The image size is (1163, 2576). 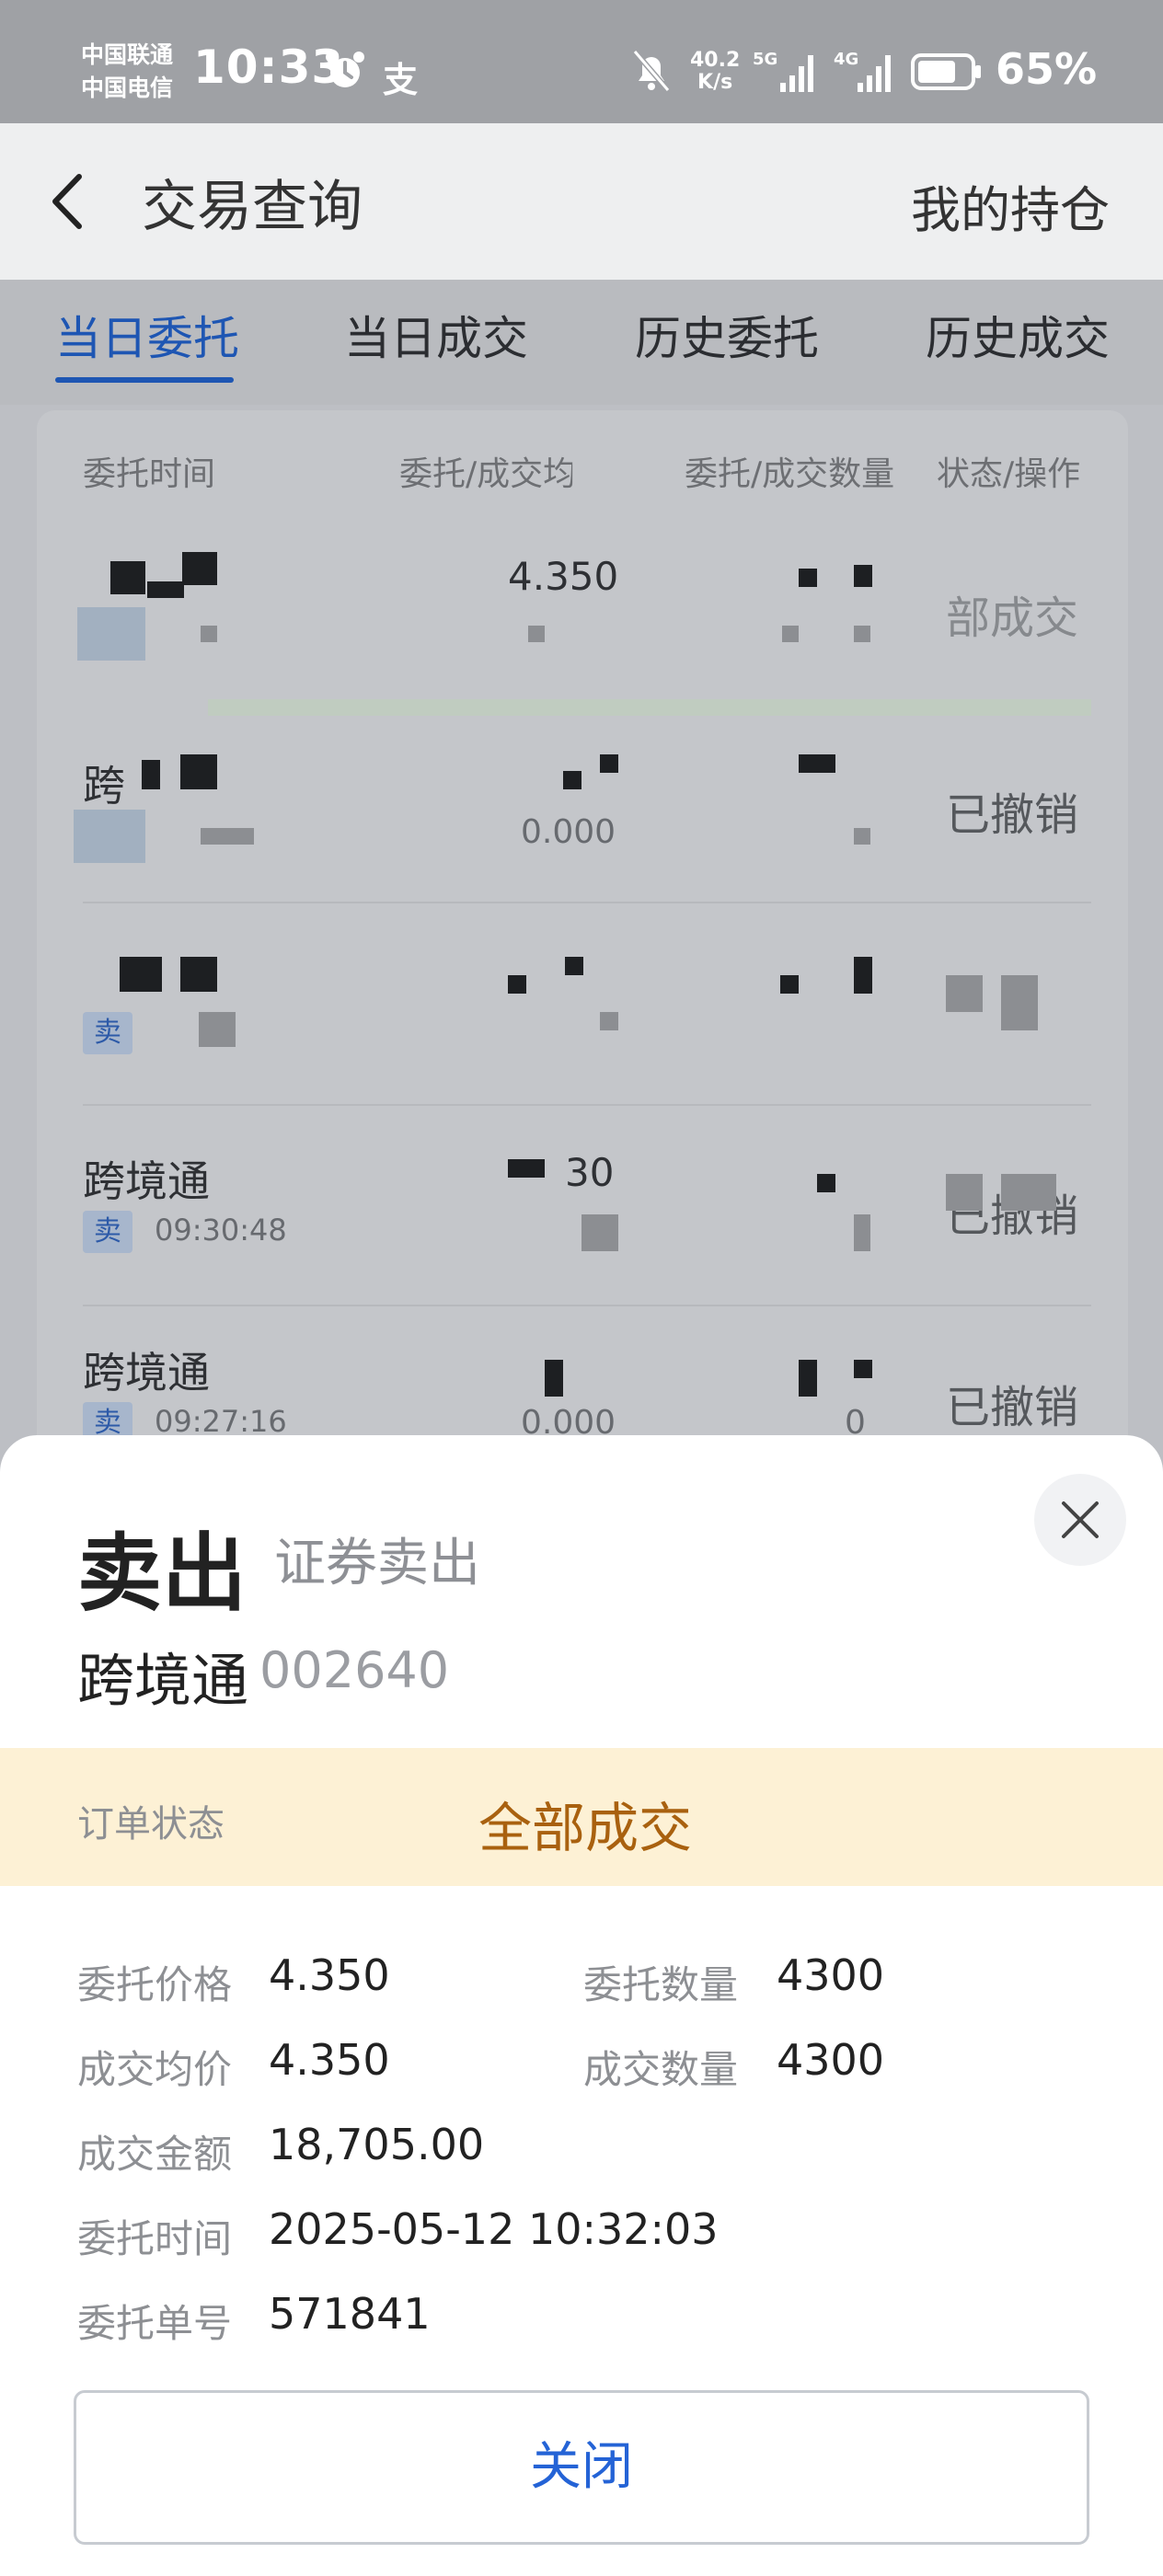 I want to click on tab-history-orders: 历史委托, so click(x=727, y=335).